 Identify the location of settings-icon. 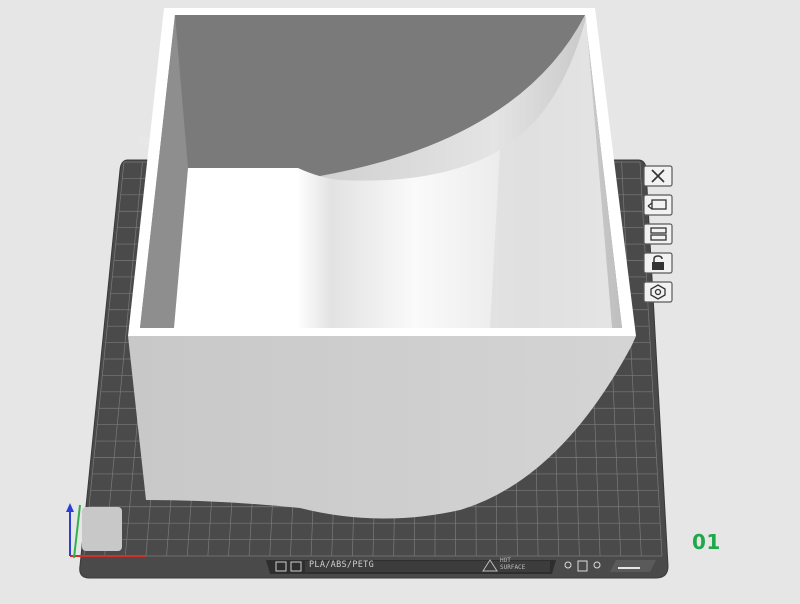
(658, 292).